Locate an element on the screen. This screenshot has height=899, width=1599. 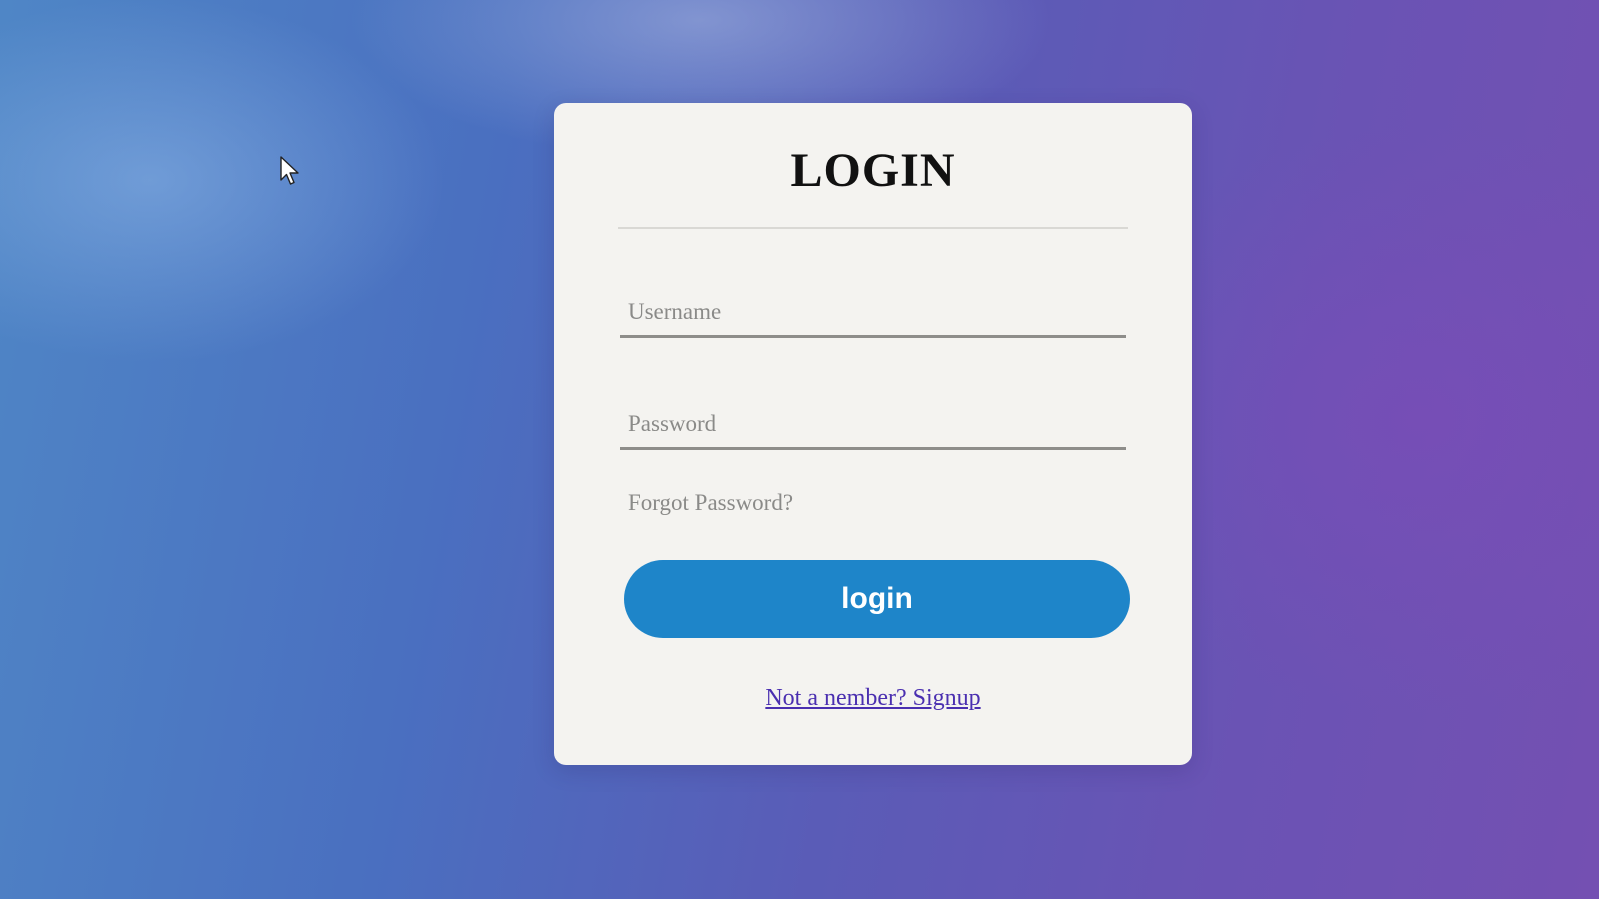
signup-link: Not a nember? Signup is located at coordinates (872, 698).